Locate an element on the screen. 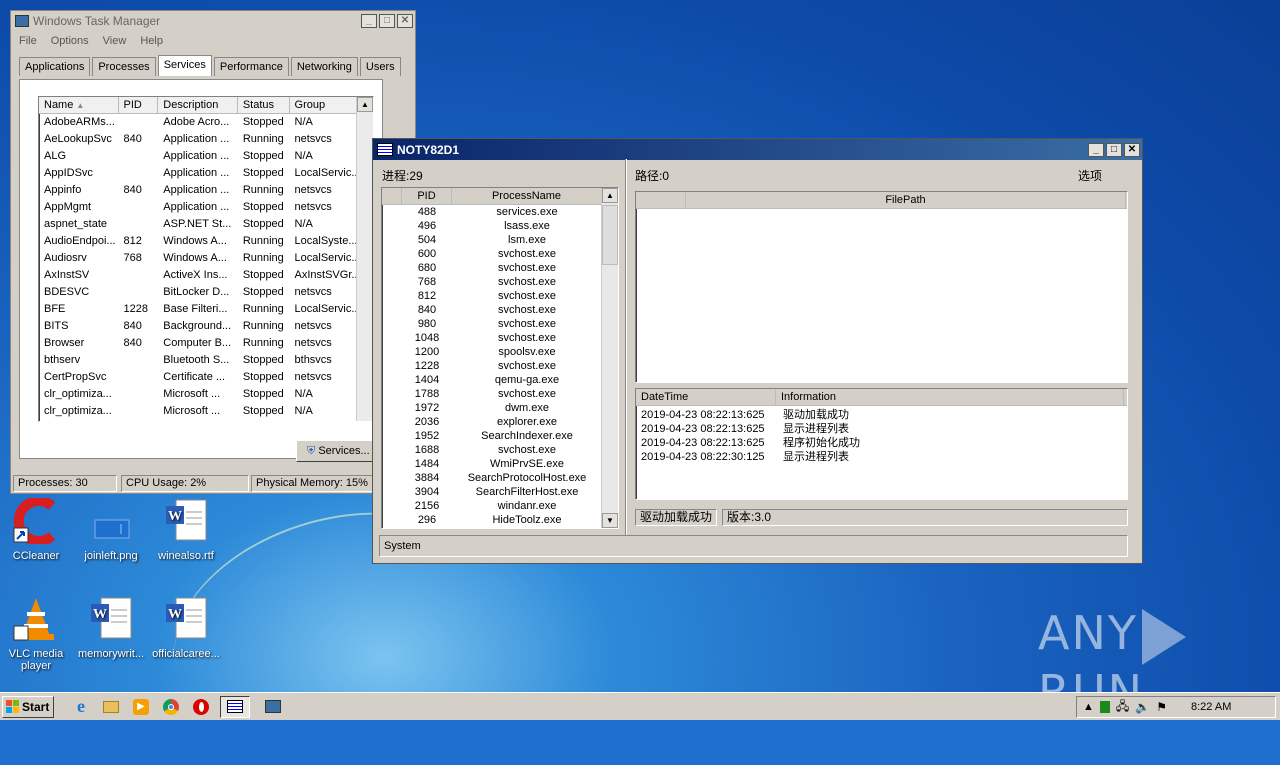  menu-file: File is located at coordinates (28, 41).